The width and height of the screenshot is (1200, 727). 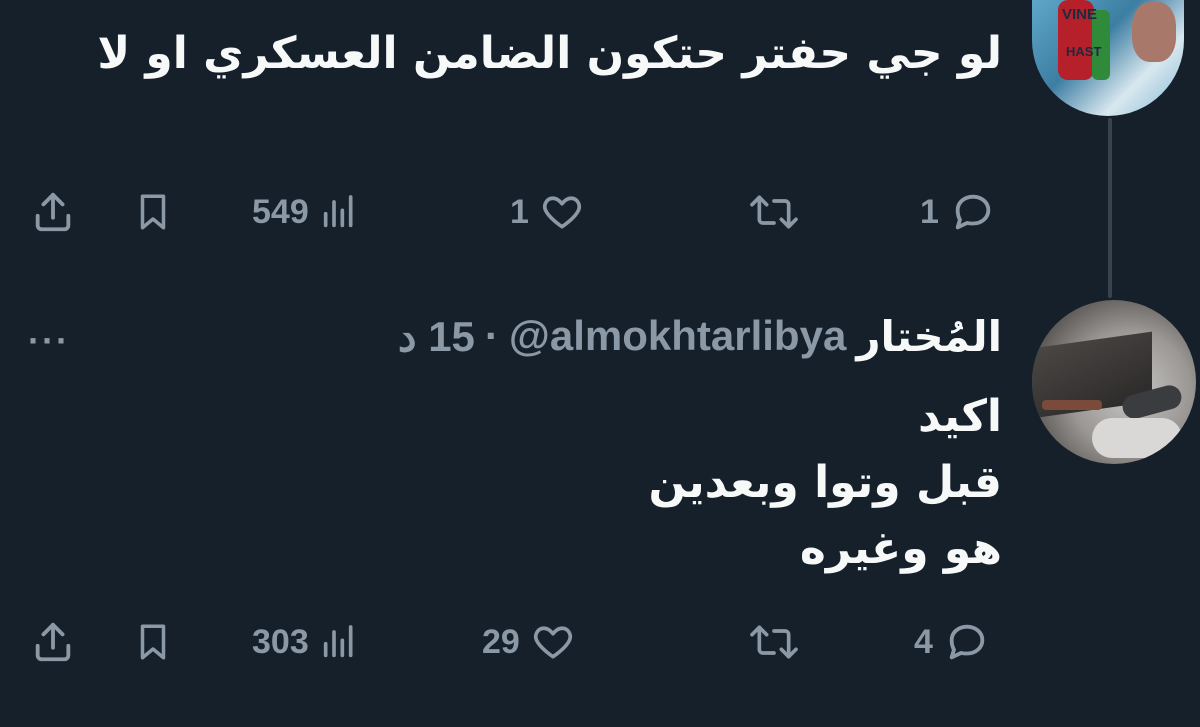 What do you see at coordinates (677, 336) in the screenshot?
I see `user-handle: @almokhtarlibya` at bounding box center [677, 336].